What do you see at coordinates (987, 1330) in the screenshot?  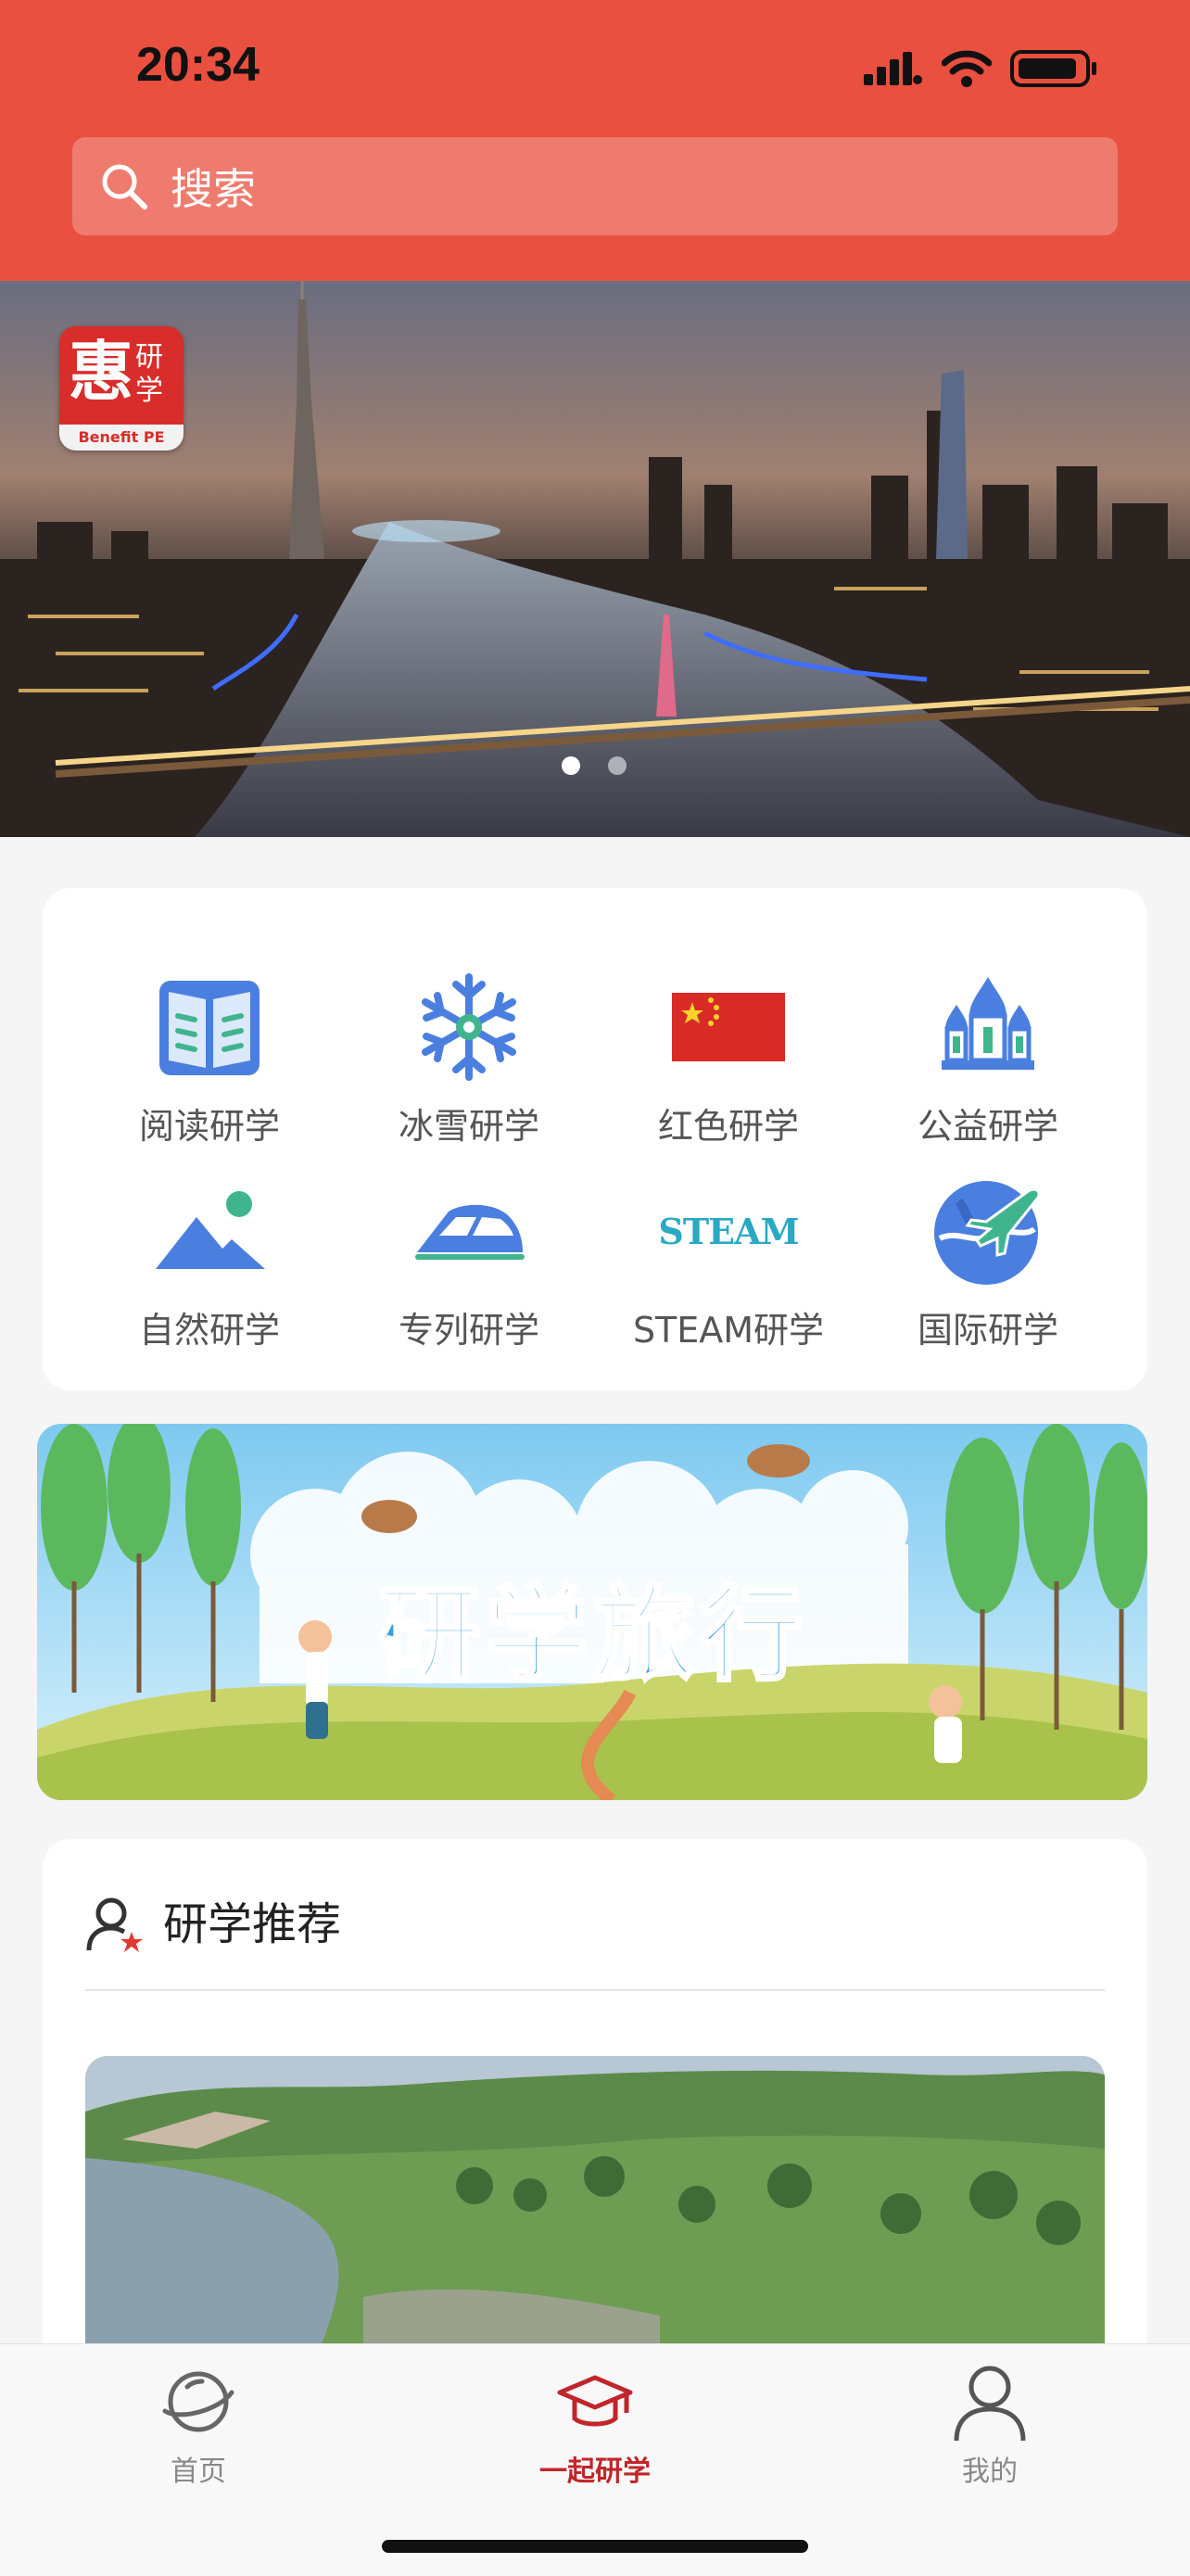 I see `category-label: 国际研学` at bounding box center [987, 1330].